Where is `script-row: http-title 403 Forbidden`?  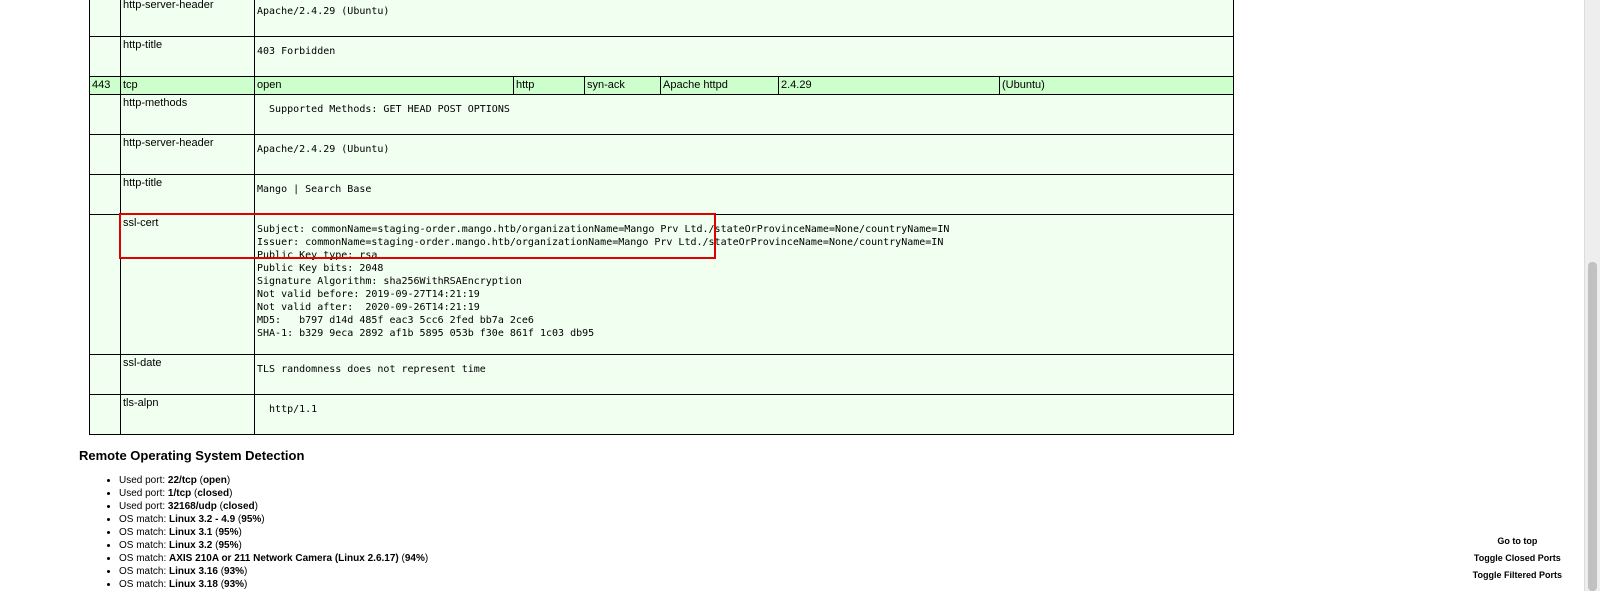 script-row: http-title 403 Forbidden is located at coordinates (662, 56).